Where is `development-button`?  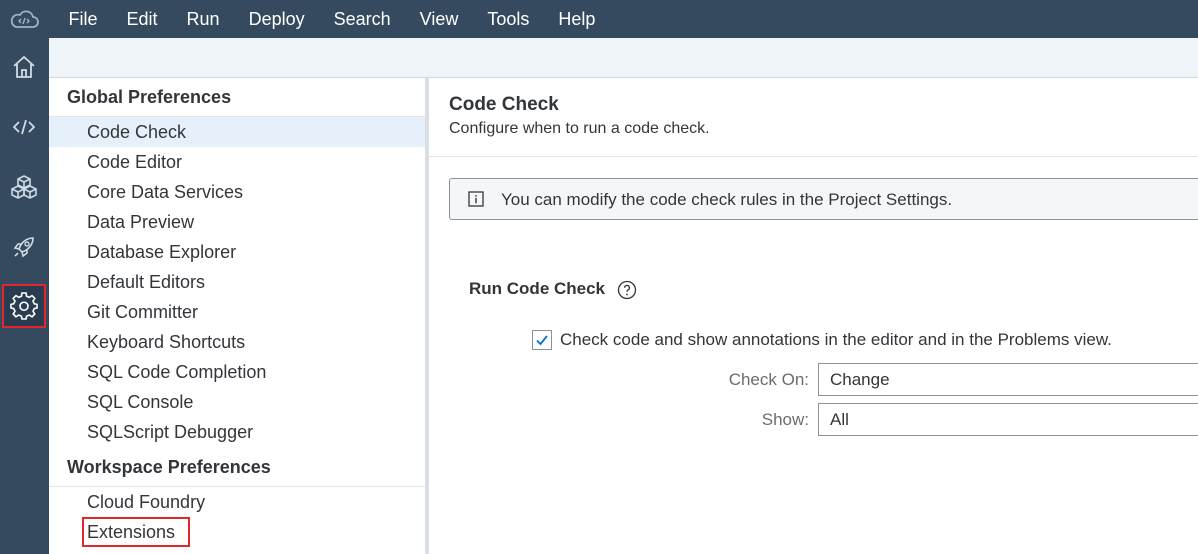 development-button is located at coordinates (24, 127).